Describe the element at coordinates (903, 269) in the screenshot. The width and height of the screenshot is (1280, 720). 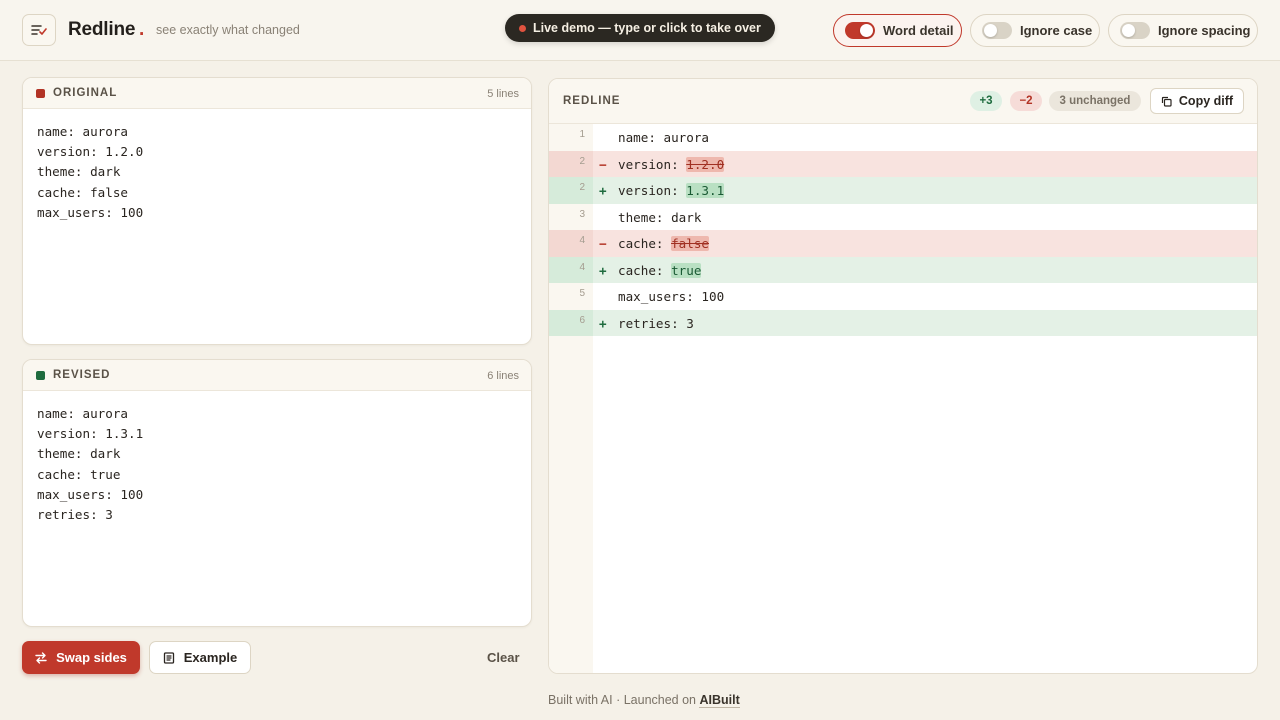
I see `diff-row-added: 4 + cache: true` at that location.